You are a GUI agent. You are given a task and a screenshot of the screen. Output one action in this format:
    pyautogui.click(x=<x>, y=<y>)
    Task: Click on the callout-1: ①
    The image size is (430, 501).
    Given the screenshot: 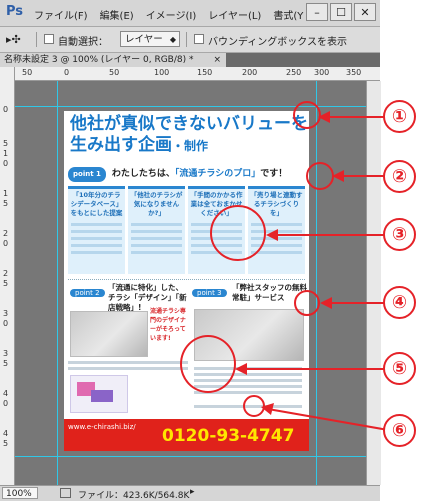 What is the action you would take?
    pyautogui.click(x=399, y=116)
    